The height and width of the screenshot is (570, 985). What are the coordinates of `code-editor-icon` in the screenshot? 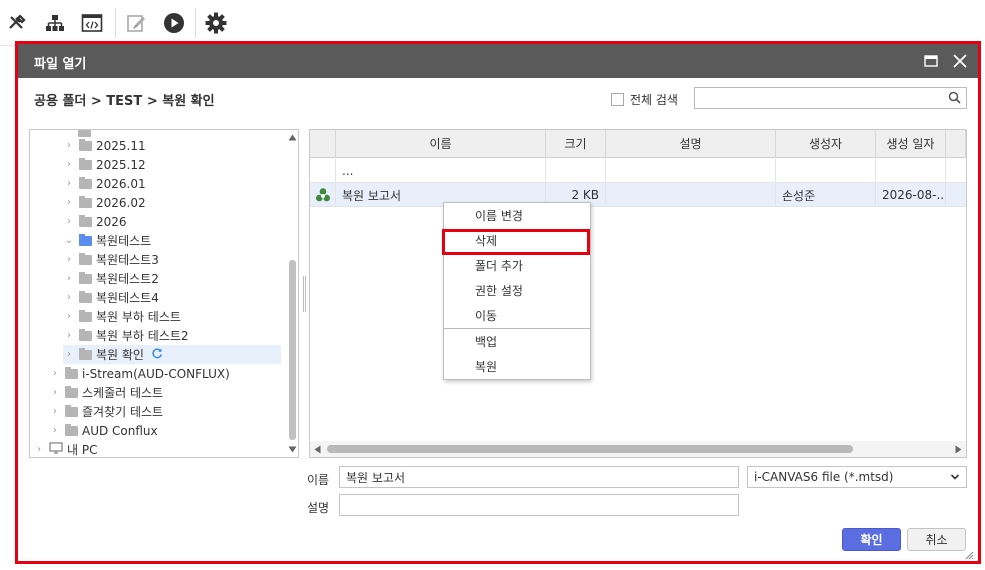 It's located at (92, 23).